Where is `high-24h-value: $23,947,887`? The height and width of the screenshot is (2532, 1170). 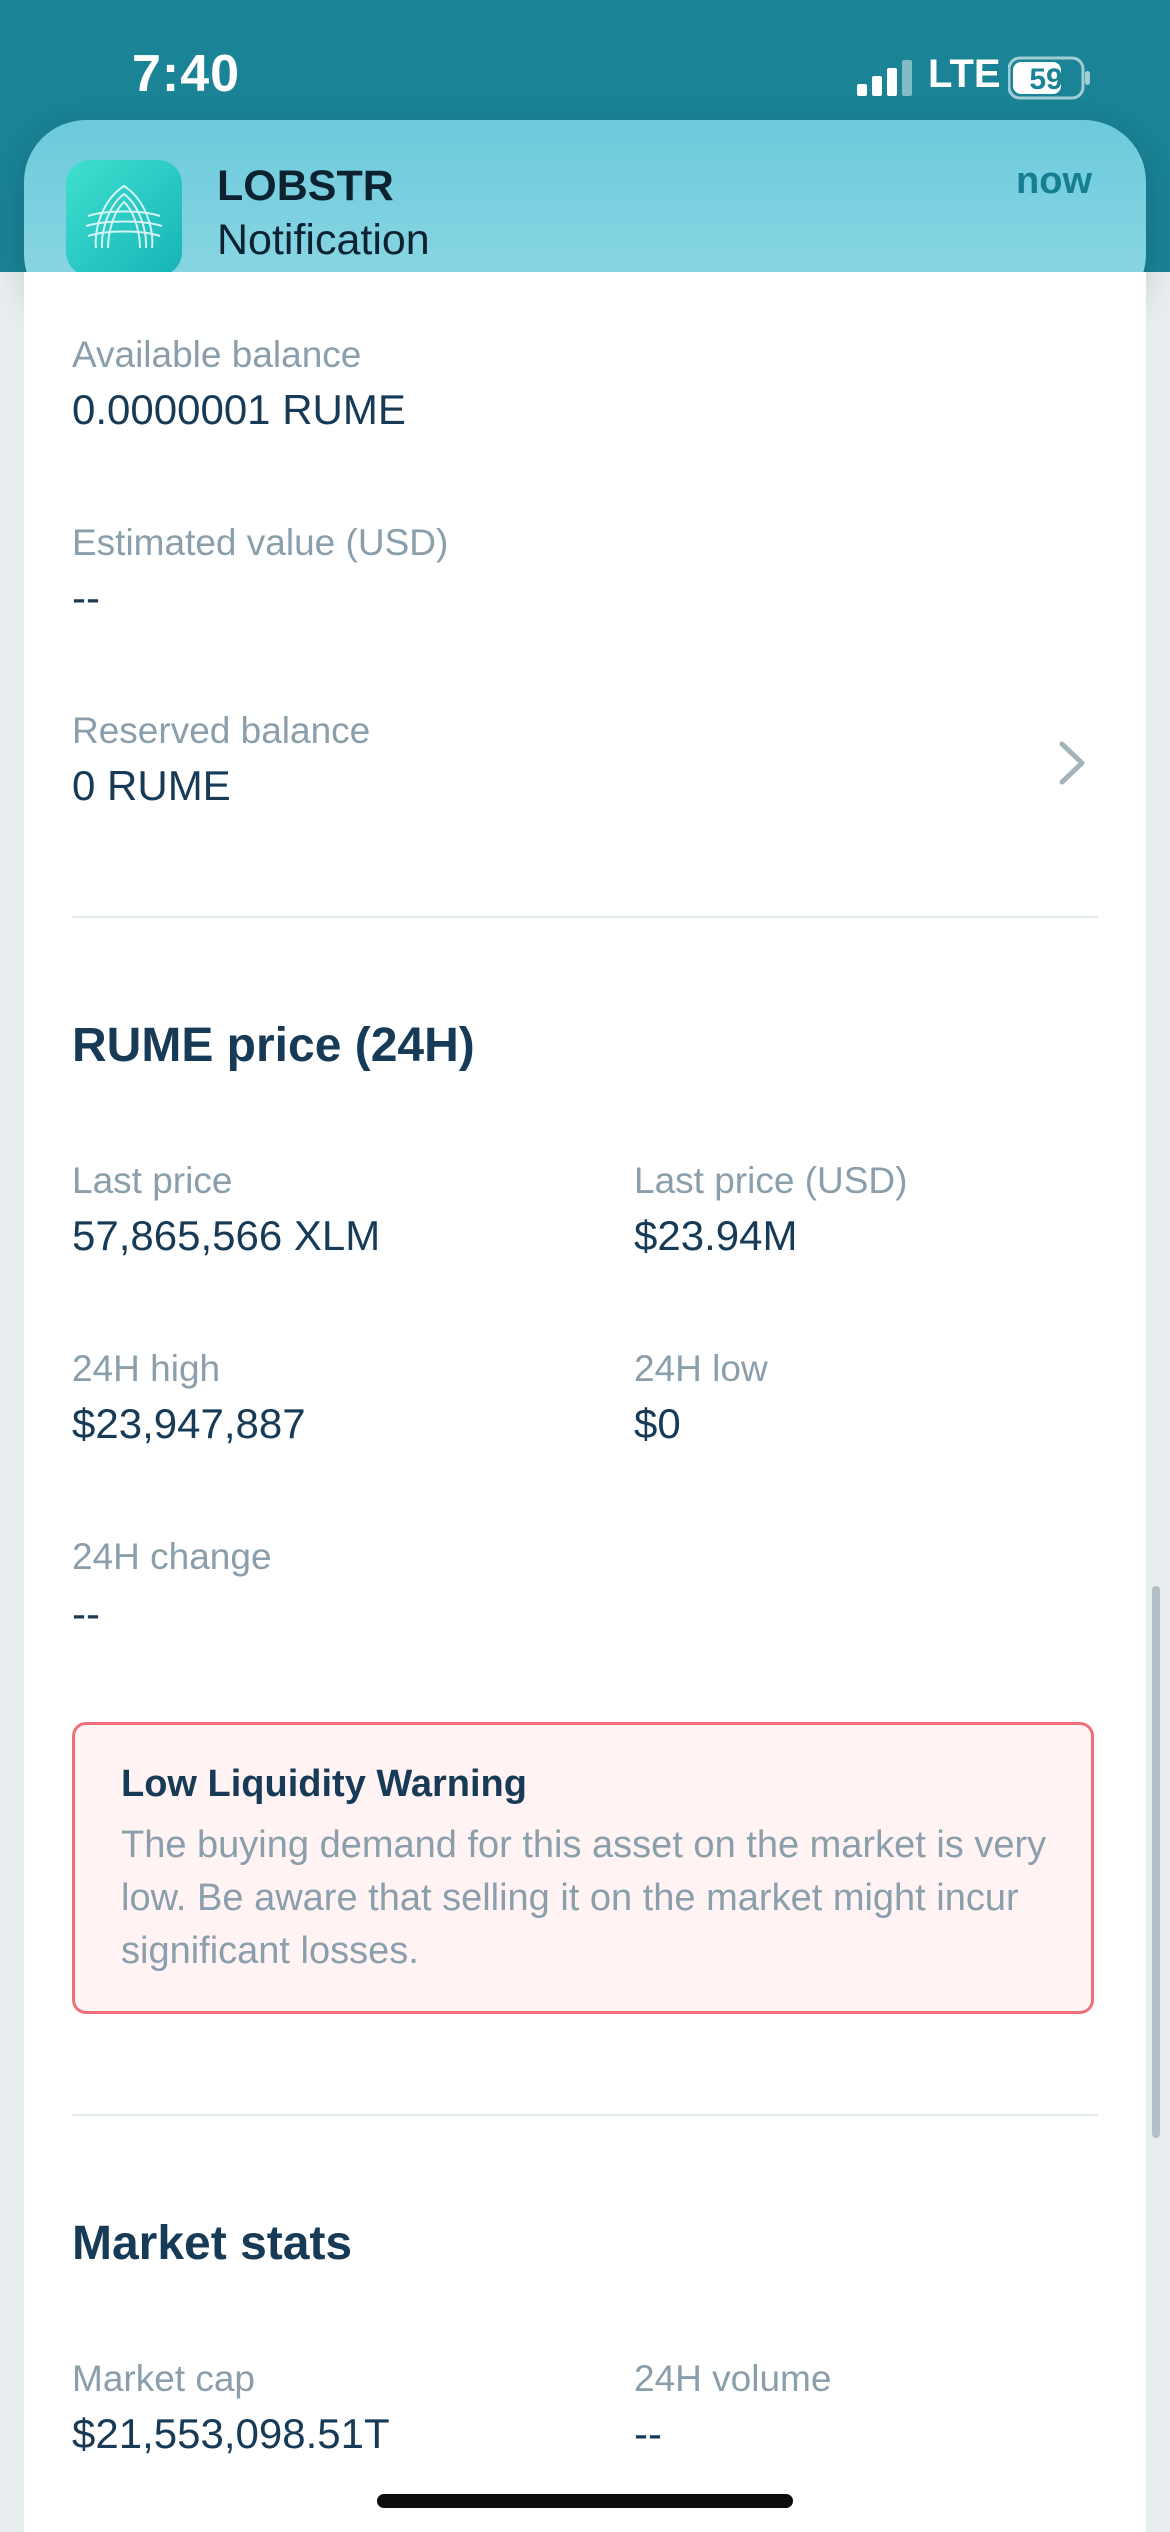
high-24h-value: $23,947,887 is located at coordinates (189, 1423).